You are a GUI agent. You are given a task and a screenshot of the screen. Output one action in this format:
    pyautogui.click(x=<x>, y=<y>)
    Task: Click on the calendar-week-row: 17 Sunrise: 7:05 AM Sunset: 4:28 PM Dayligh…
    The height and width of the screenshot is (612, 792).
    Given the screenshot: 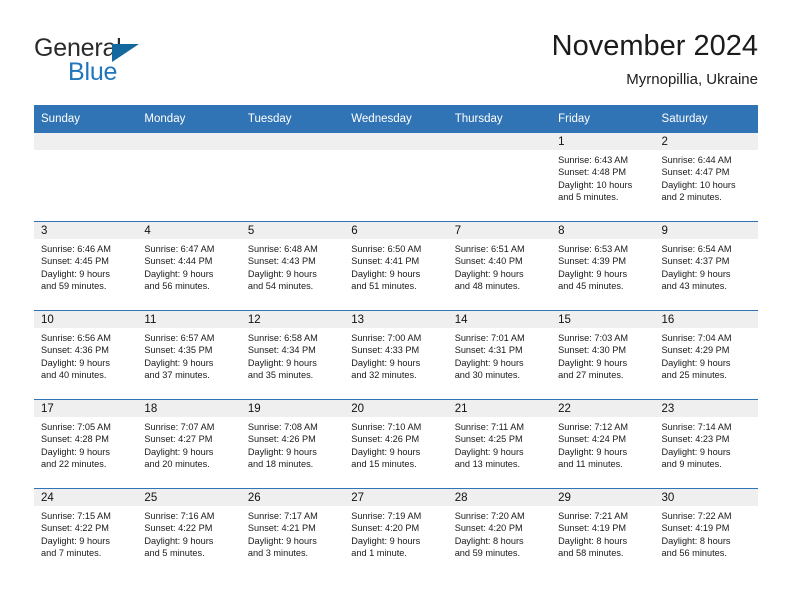 What is the action you would take?
    pyautogui.click(x=396, y=444)
    